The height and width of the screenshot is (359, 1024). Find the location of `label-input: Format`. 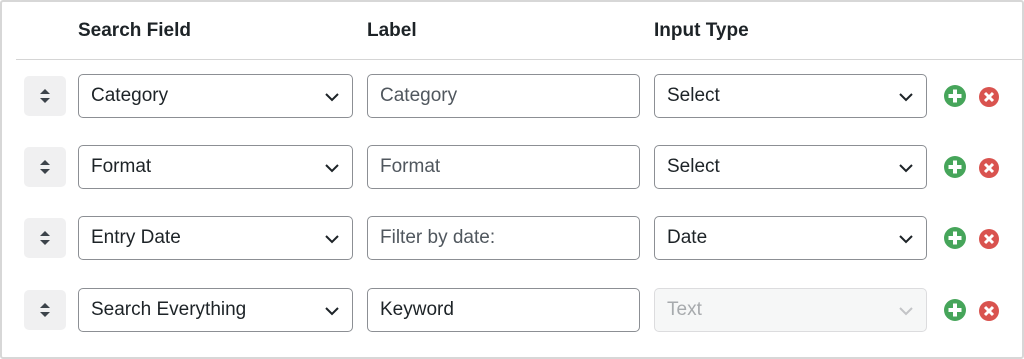

label-input: Format is located at coordinates (503, 167).